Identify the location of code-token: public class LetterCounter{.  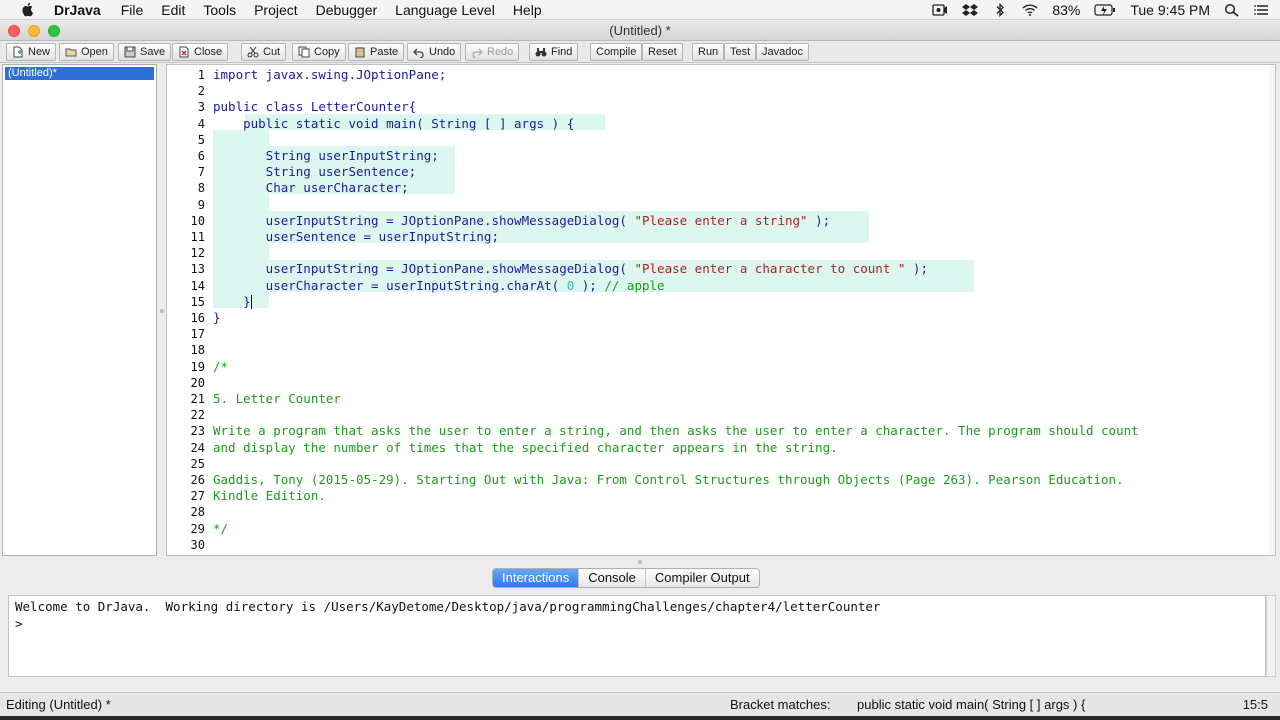
(315, 107).